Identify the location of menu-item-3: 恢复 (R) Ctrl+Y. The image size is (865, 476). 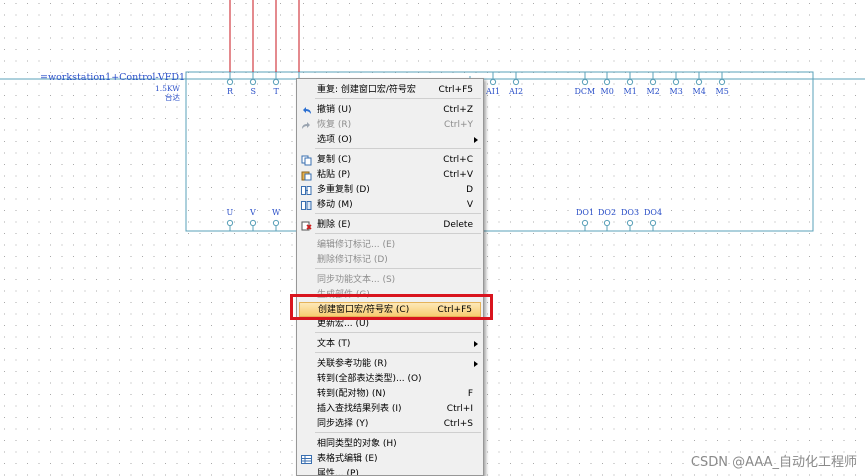
(390, 125).